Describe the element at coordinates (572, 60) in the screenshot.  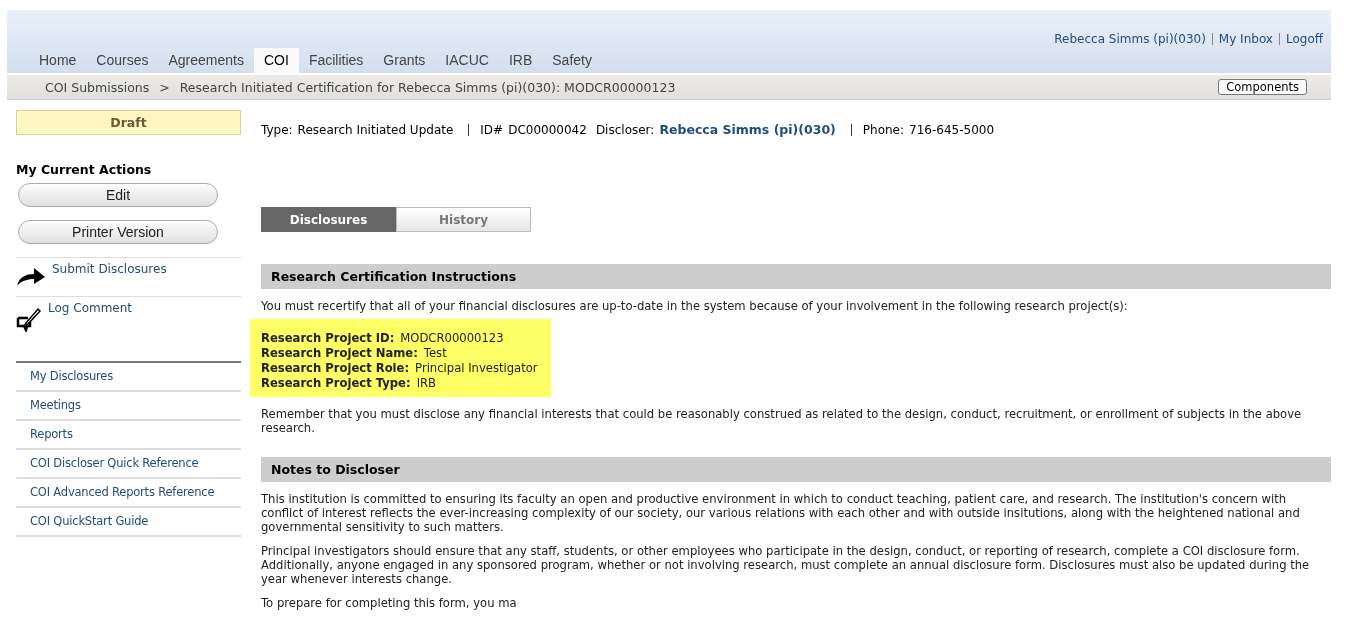
I see `nav-tab: Safety` at that location.